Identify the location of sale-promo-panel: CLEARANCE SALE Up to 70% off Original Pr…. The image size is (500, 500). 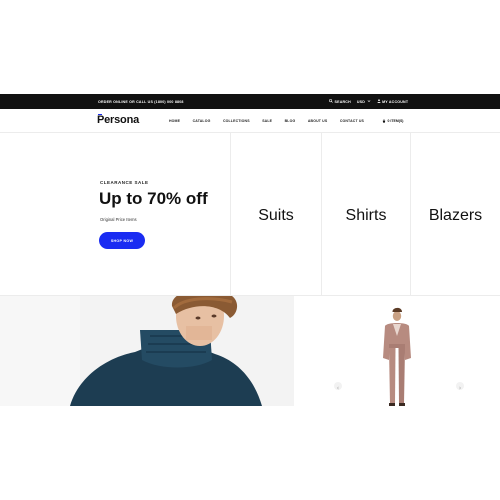
(115, 214).